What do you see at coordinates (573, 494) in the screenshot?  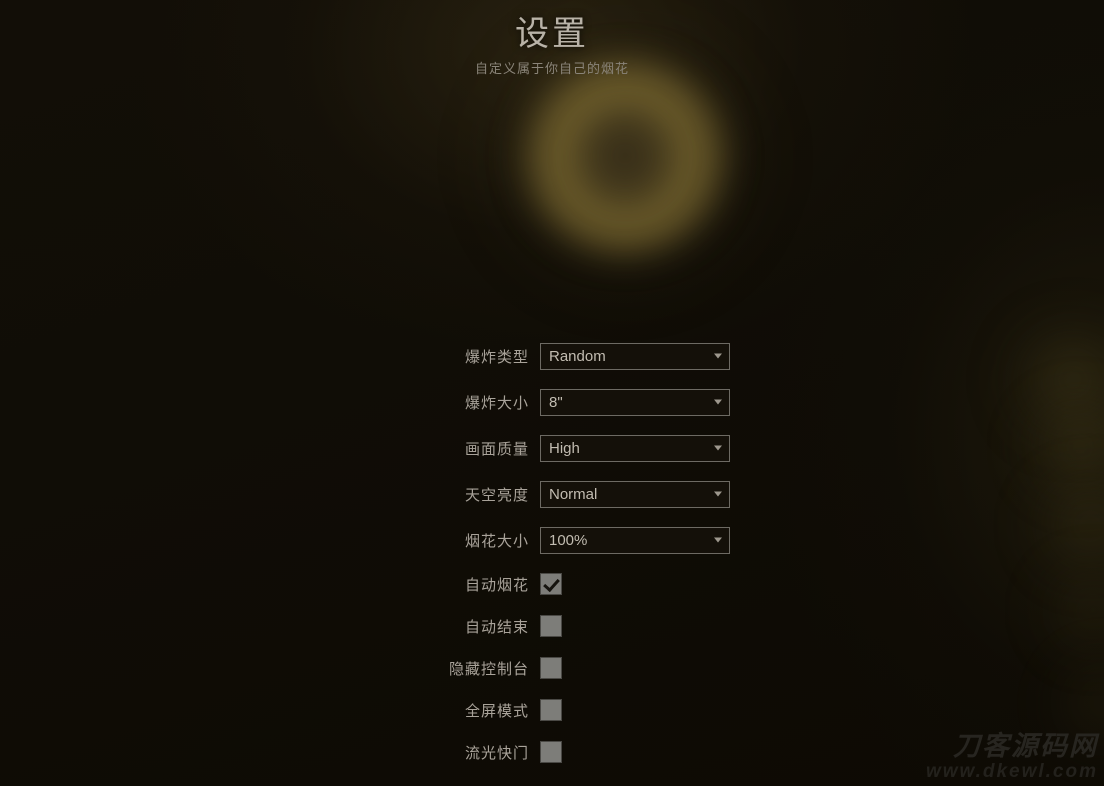 I see `select-sky-brightness-value: Normal` at bounding box center [573, 494].